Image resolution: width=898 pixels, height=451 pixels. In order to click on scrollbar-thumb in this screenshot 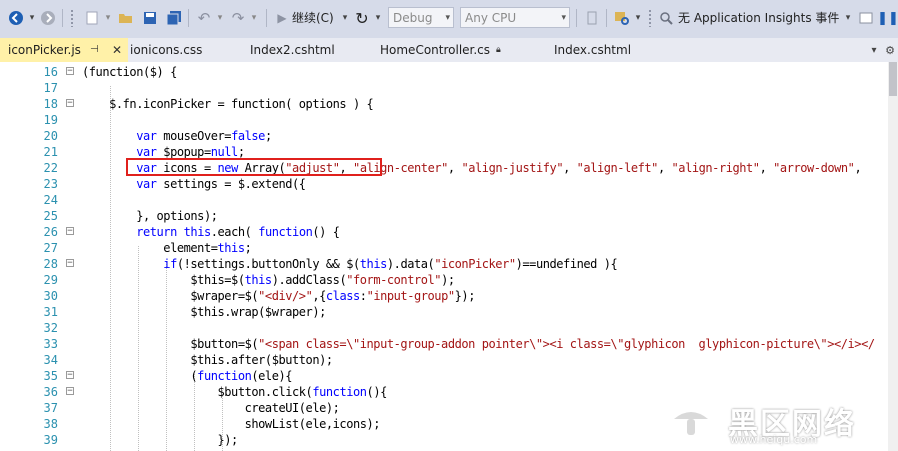, I will do `click(893, 79)`.